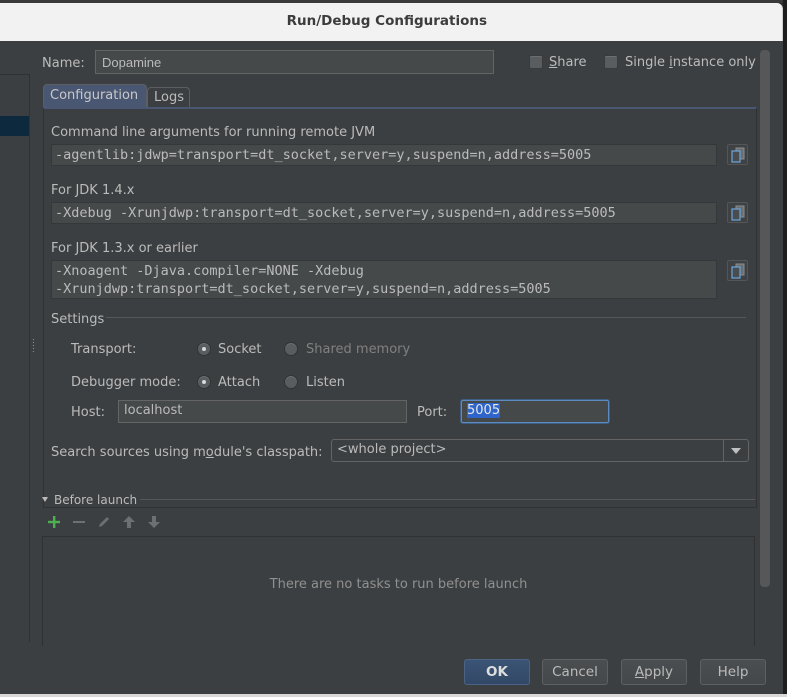 The height and width of the screenshot is (697, 787). What do you see at coordinates (14, 126) in the screenshot?
I see `selected-tree-item` at bounding box center [14, 126].